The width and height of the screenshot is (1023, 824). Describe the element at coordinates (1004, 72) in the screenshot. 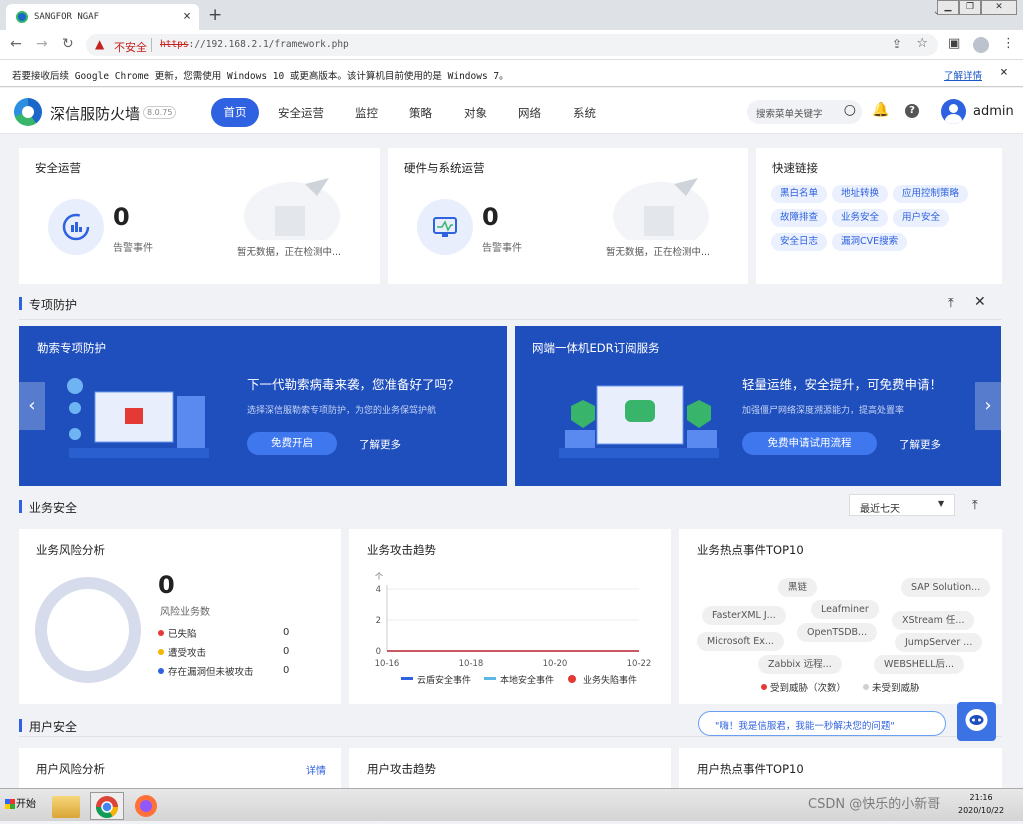

I see `infobar-close-icon: ×` at that location.